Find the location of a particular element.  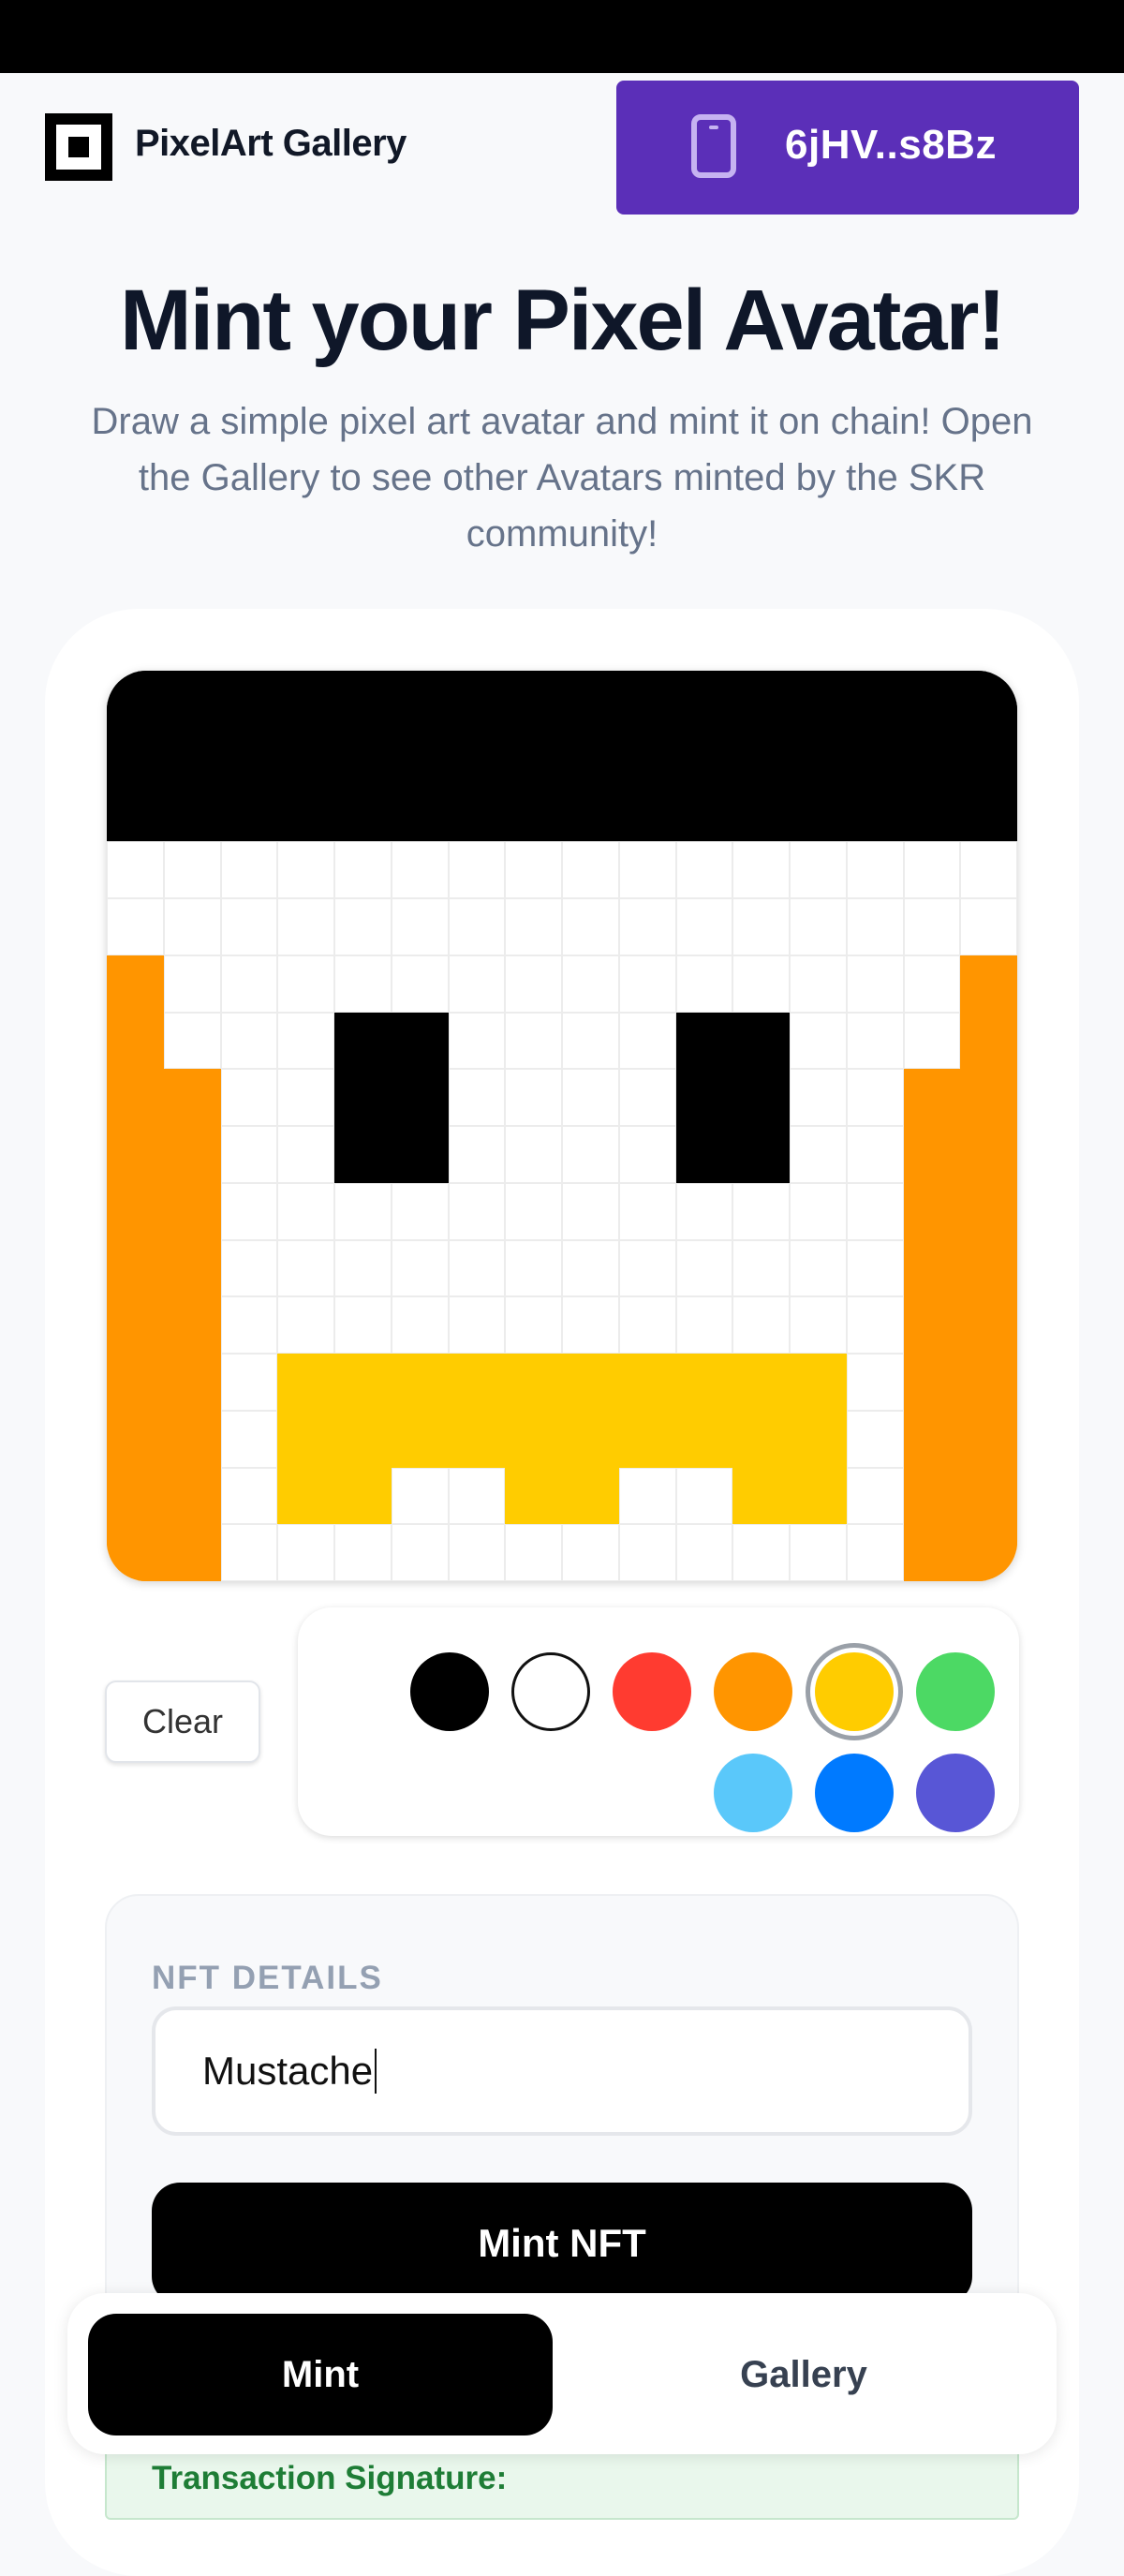

swatch-black is located at coordinates (449, 1692).